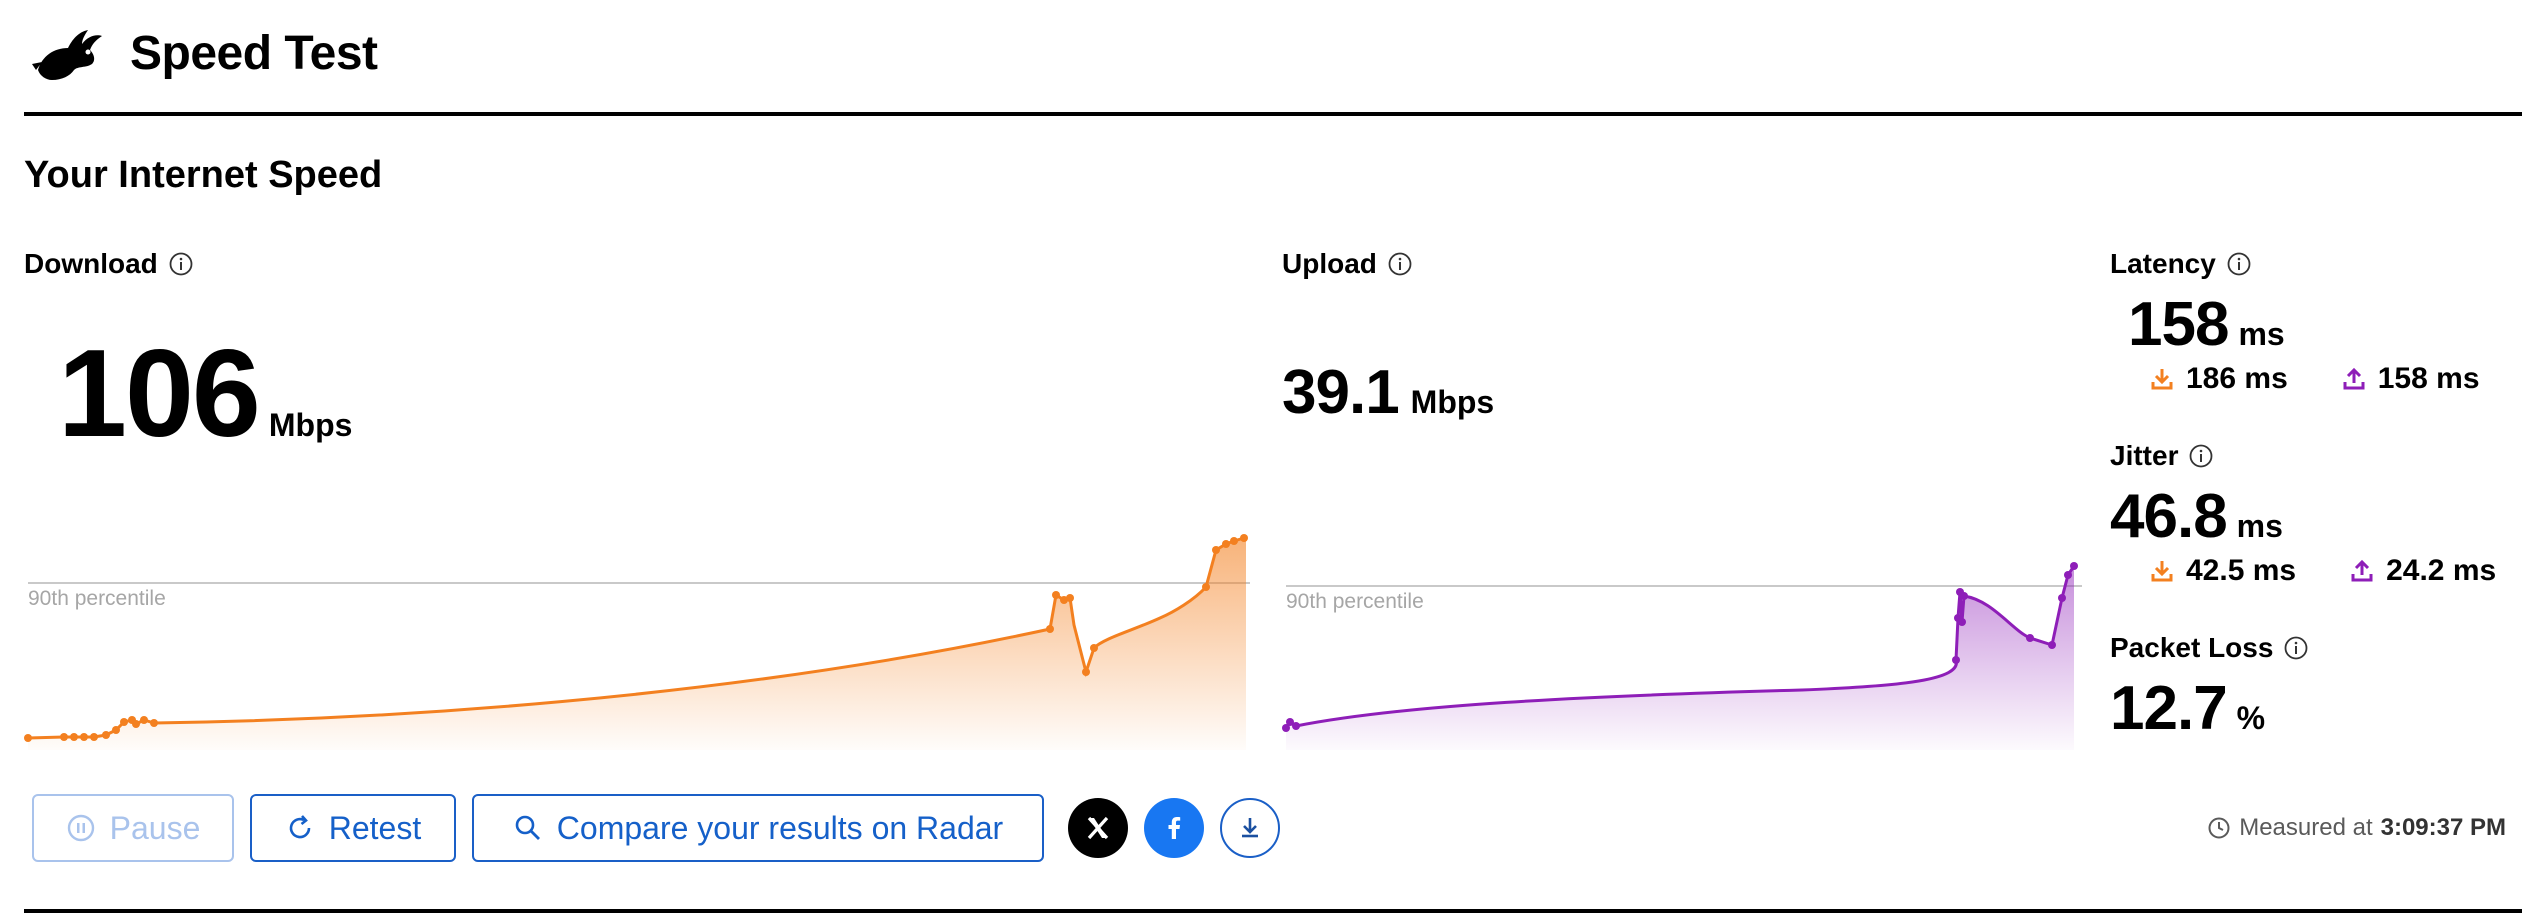  What do you see at coordinates (159, 394) in the screenshot?
I see `download-value: 106` at bounding box center [159, 394].